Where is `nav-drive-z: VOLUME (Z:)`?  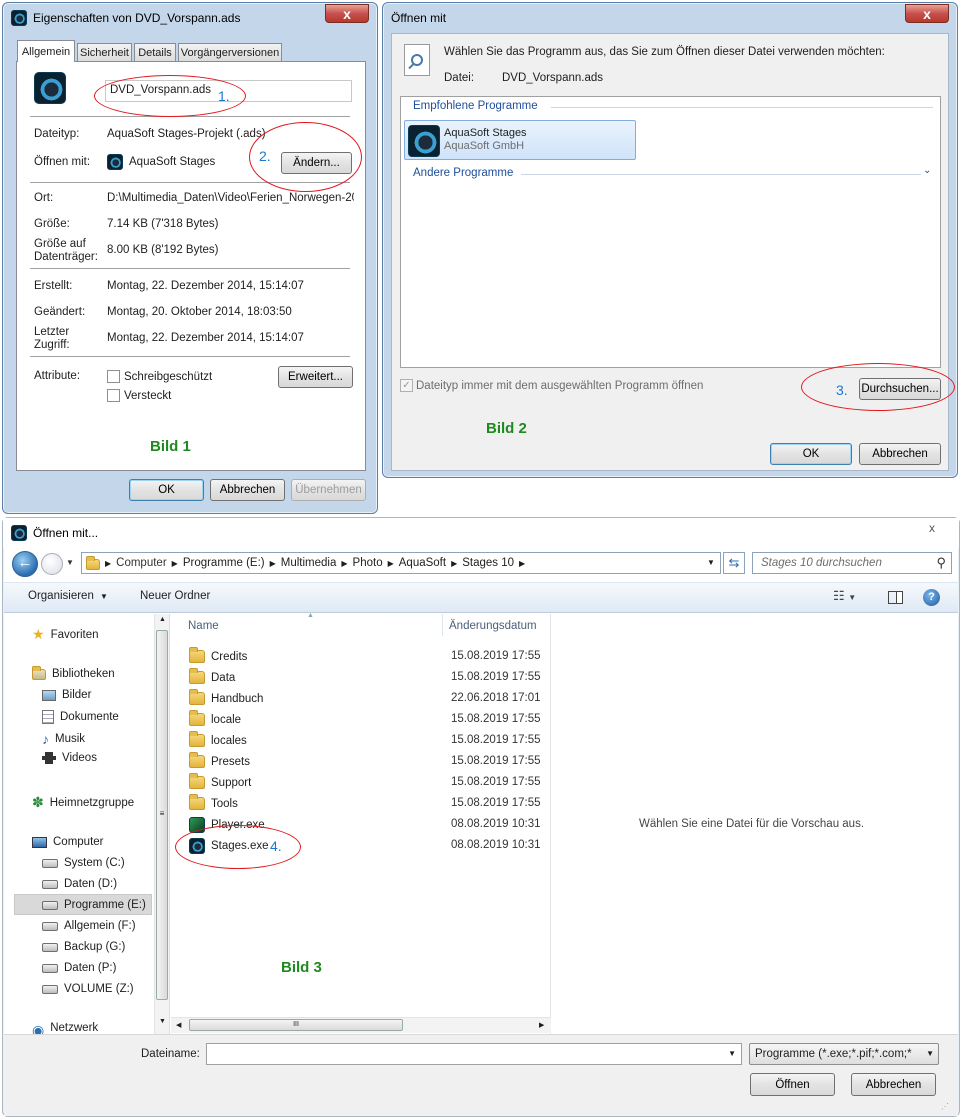
nav-drive-z: VOLUME (Z:) is located at coordinates (88, 989).